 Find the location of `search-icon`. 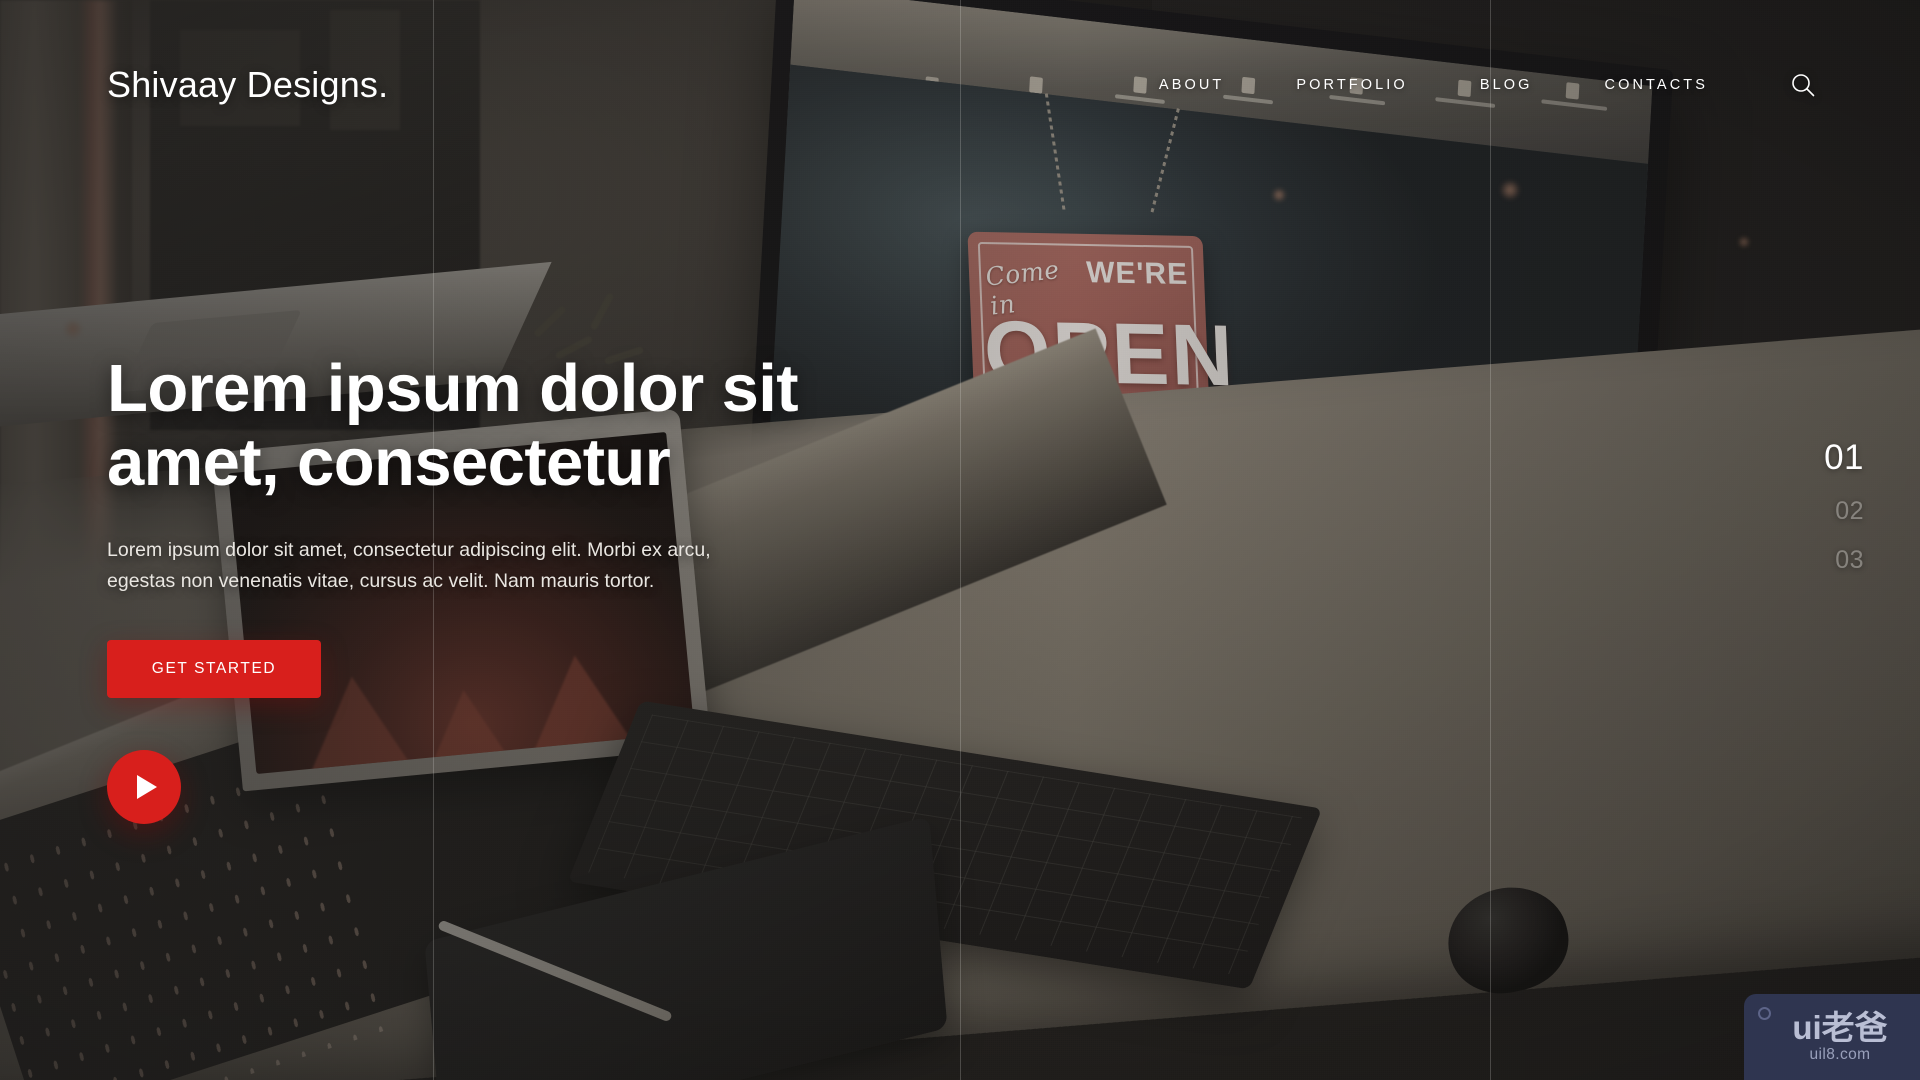

search-icon is located at coordinates (1803, 85).